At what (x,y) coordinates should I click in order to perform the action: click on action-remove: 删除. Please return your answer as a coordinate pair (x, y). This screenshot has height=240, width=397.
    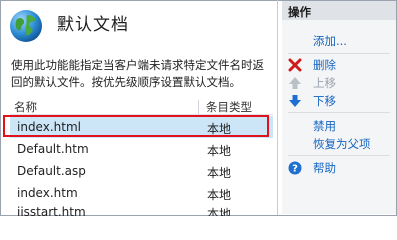
    Looking at the image, I should click on (339, 65).